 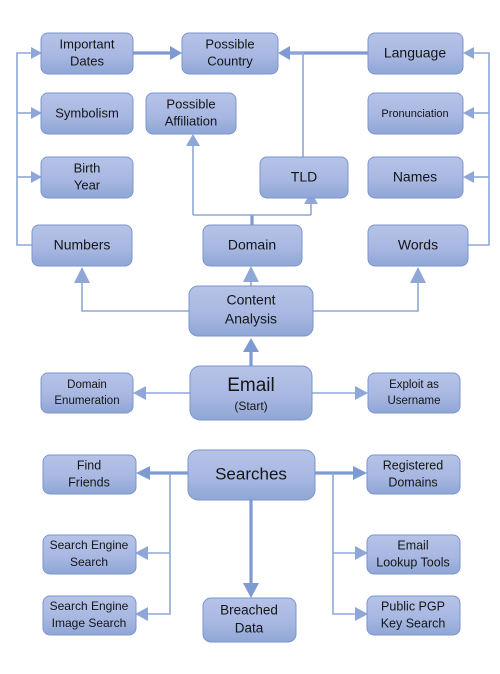 I want to click on edge-email-domain-enumeration, so click(x=161, y=393).